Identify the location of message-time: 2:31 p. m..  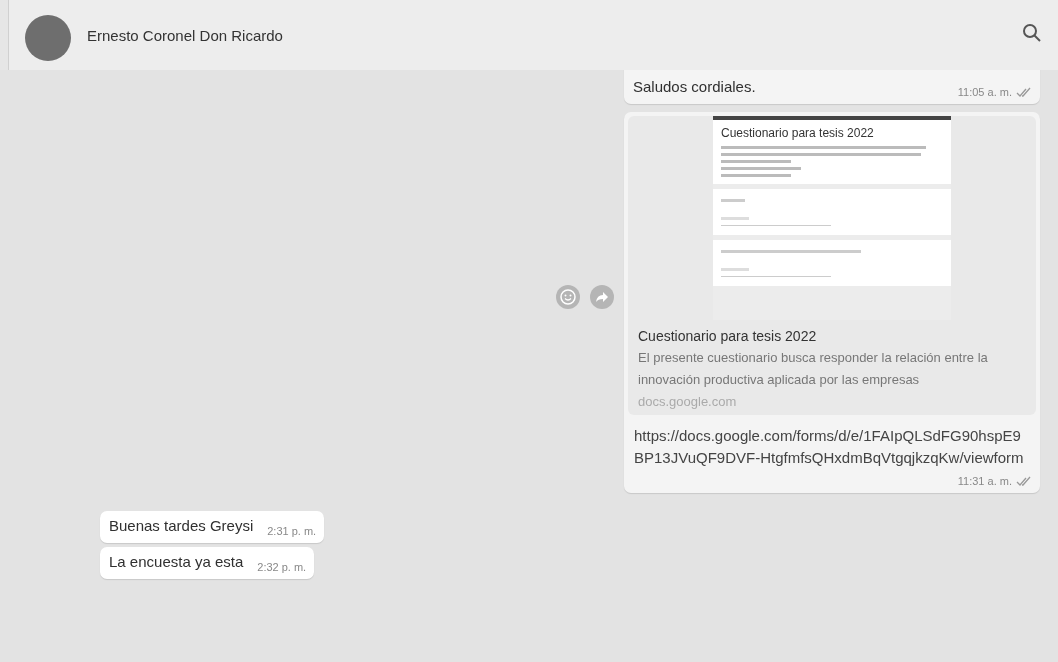
(292, 531).